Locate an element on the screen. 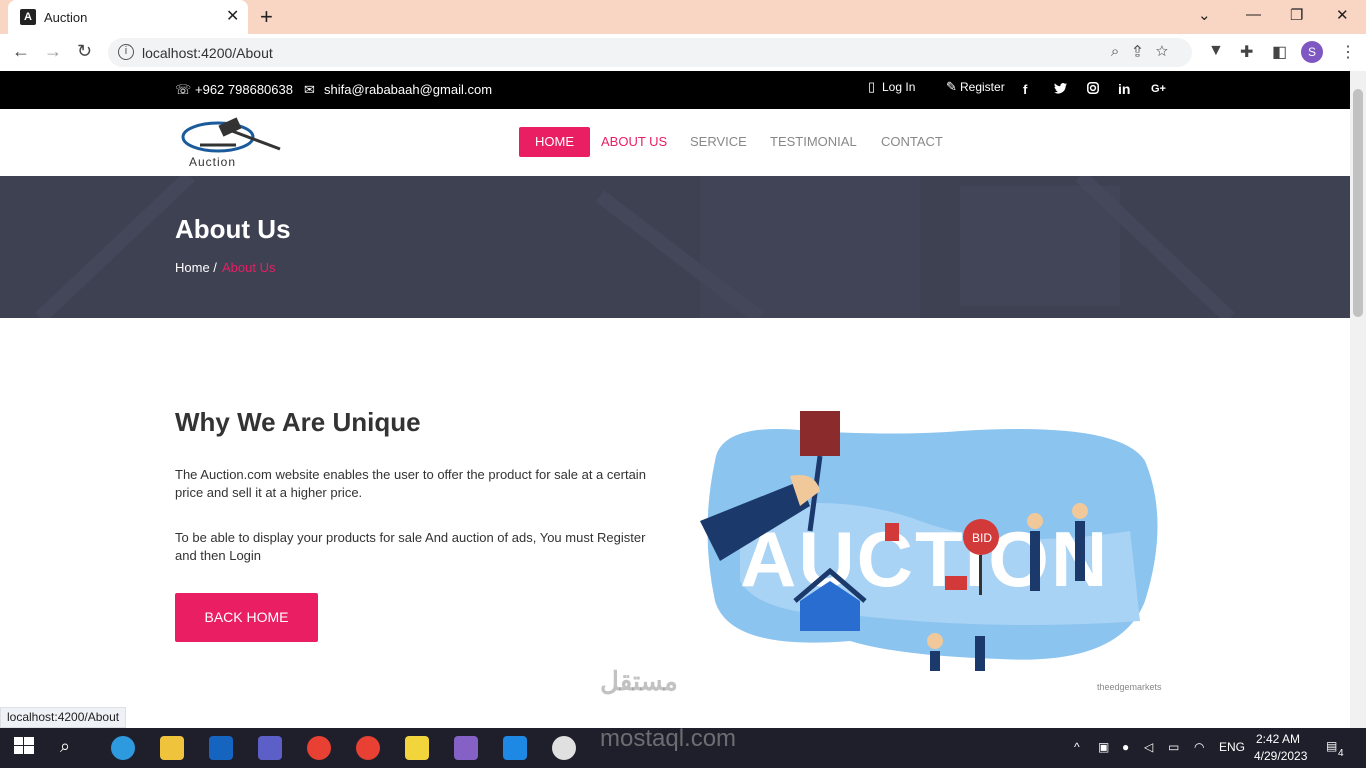  address-bar-actions: ⌕⇪☆ is located at coordinates (1146, 51).